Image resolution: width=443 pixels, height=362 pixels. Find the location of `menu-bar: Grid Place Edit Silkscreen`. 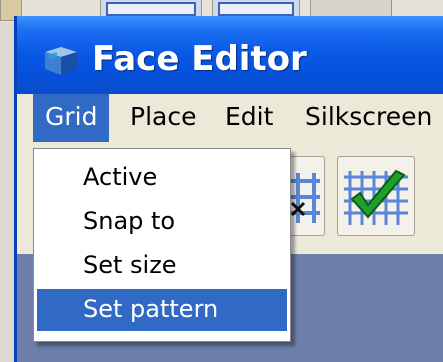

menu-bar: Grid Place Edit Silkscreen is located at coordinates (230, 118).